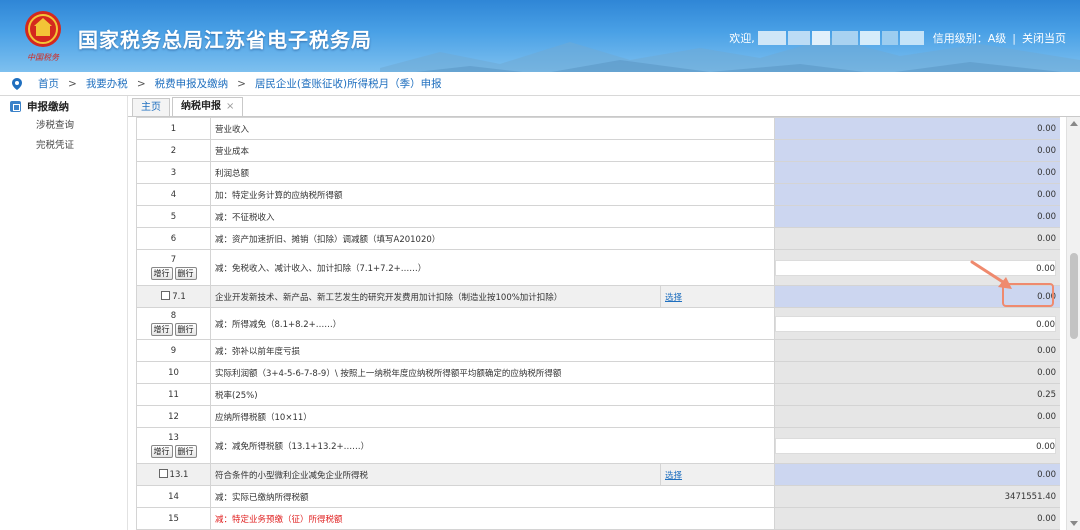 This screenshot has height=530, width=1080. Describe the element at coordinates (173, 394) in the screenshot. I see `row-number-cell: 11` at that location.